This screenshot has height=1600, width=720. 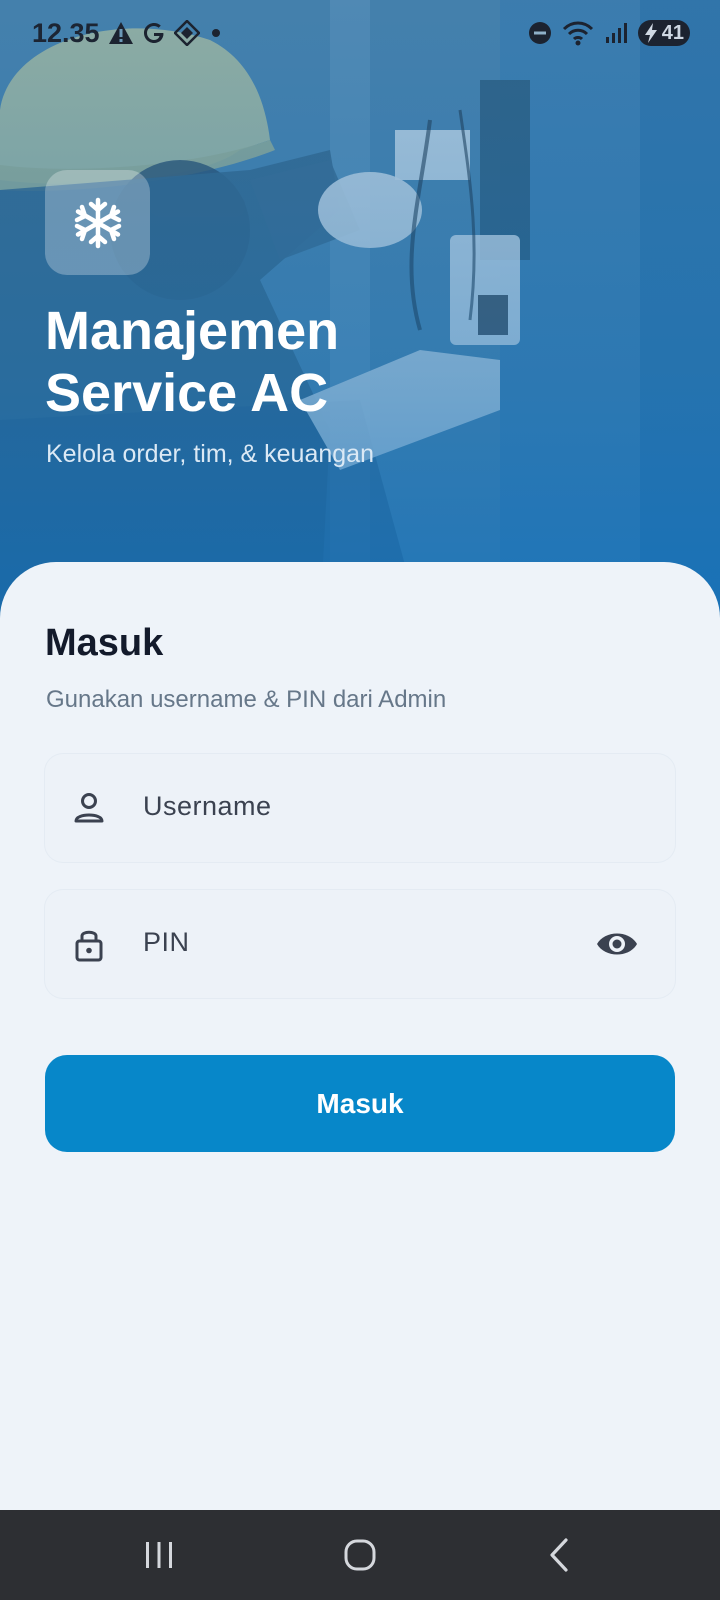 I want to click on login-button: Masuk, so click(x=360, y=1103).